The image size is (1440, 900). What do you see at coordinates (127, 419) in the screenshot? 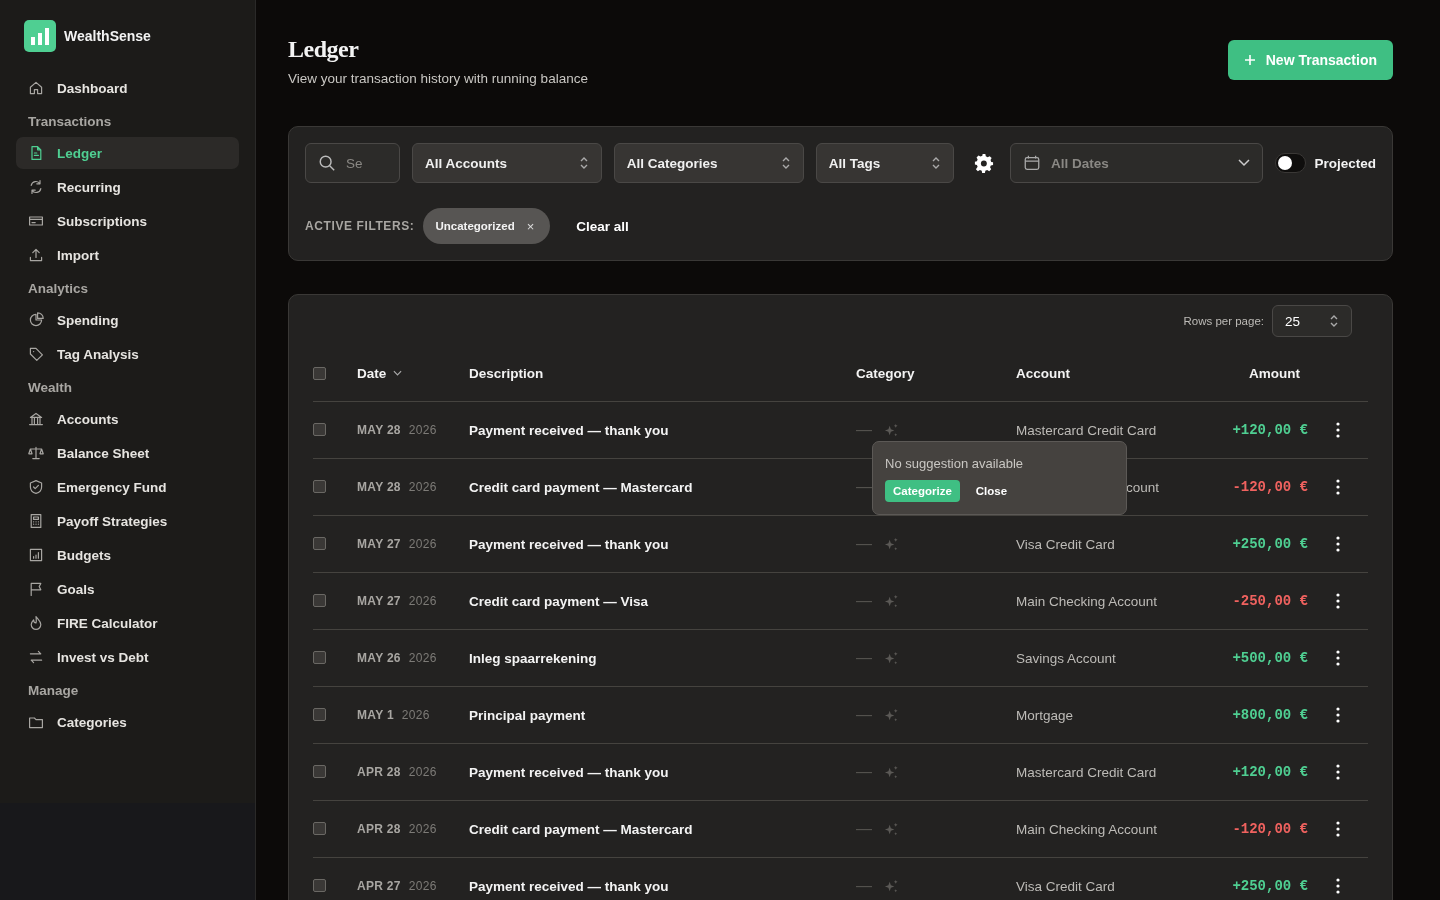
I see `sidebar-item: Accounts` at bounding box center [127, 419].